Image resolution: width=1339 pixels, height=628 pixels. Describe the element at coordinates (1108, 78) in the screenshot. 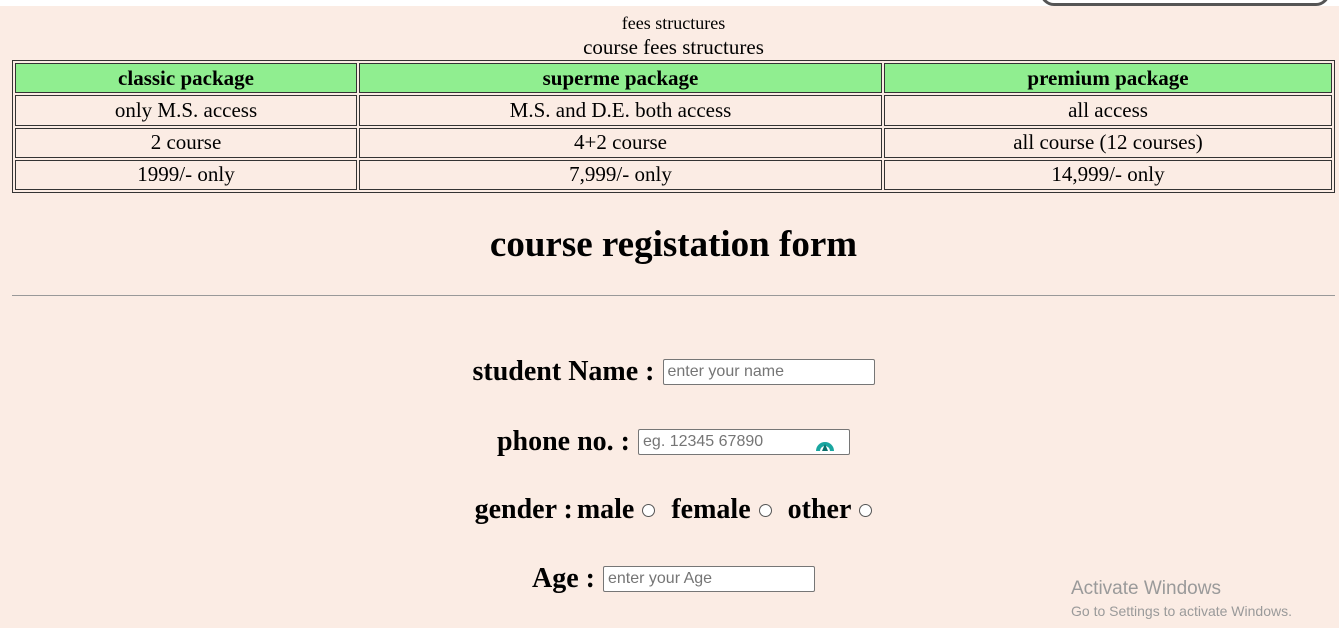

I see `header-premium-package: premium package` at that location.